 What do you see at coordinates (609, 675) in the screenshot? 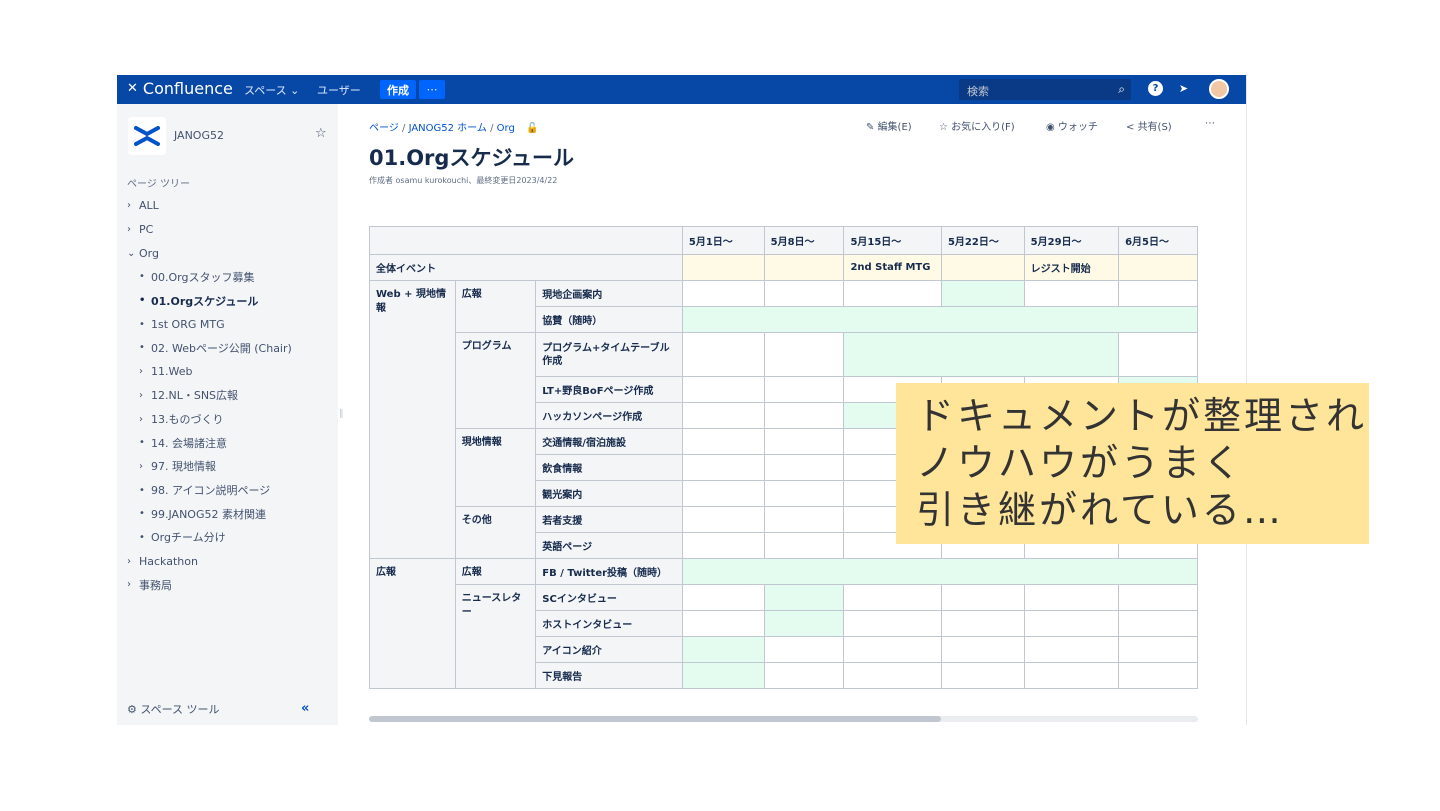
I see `table-cell-task: 下見報告` at bounding box center [609, 675].